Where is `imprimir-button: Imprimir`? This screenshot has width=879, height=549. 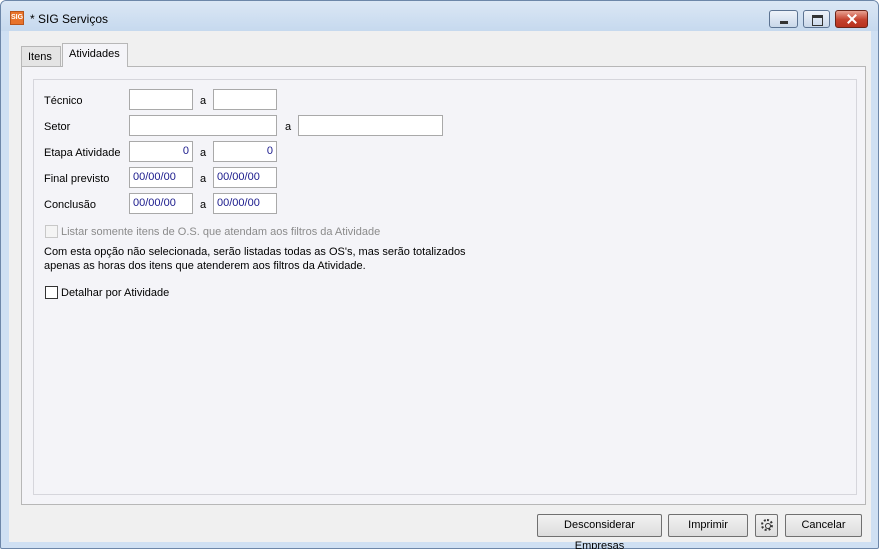
imprimir-button: Imprimir is located at coordinates (708, 525).